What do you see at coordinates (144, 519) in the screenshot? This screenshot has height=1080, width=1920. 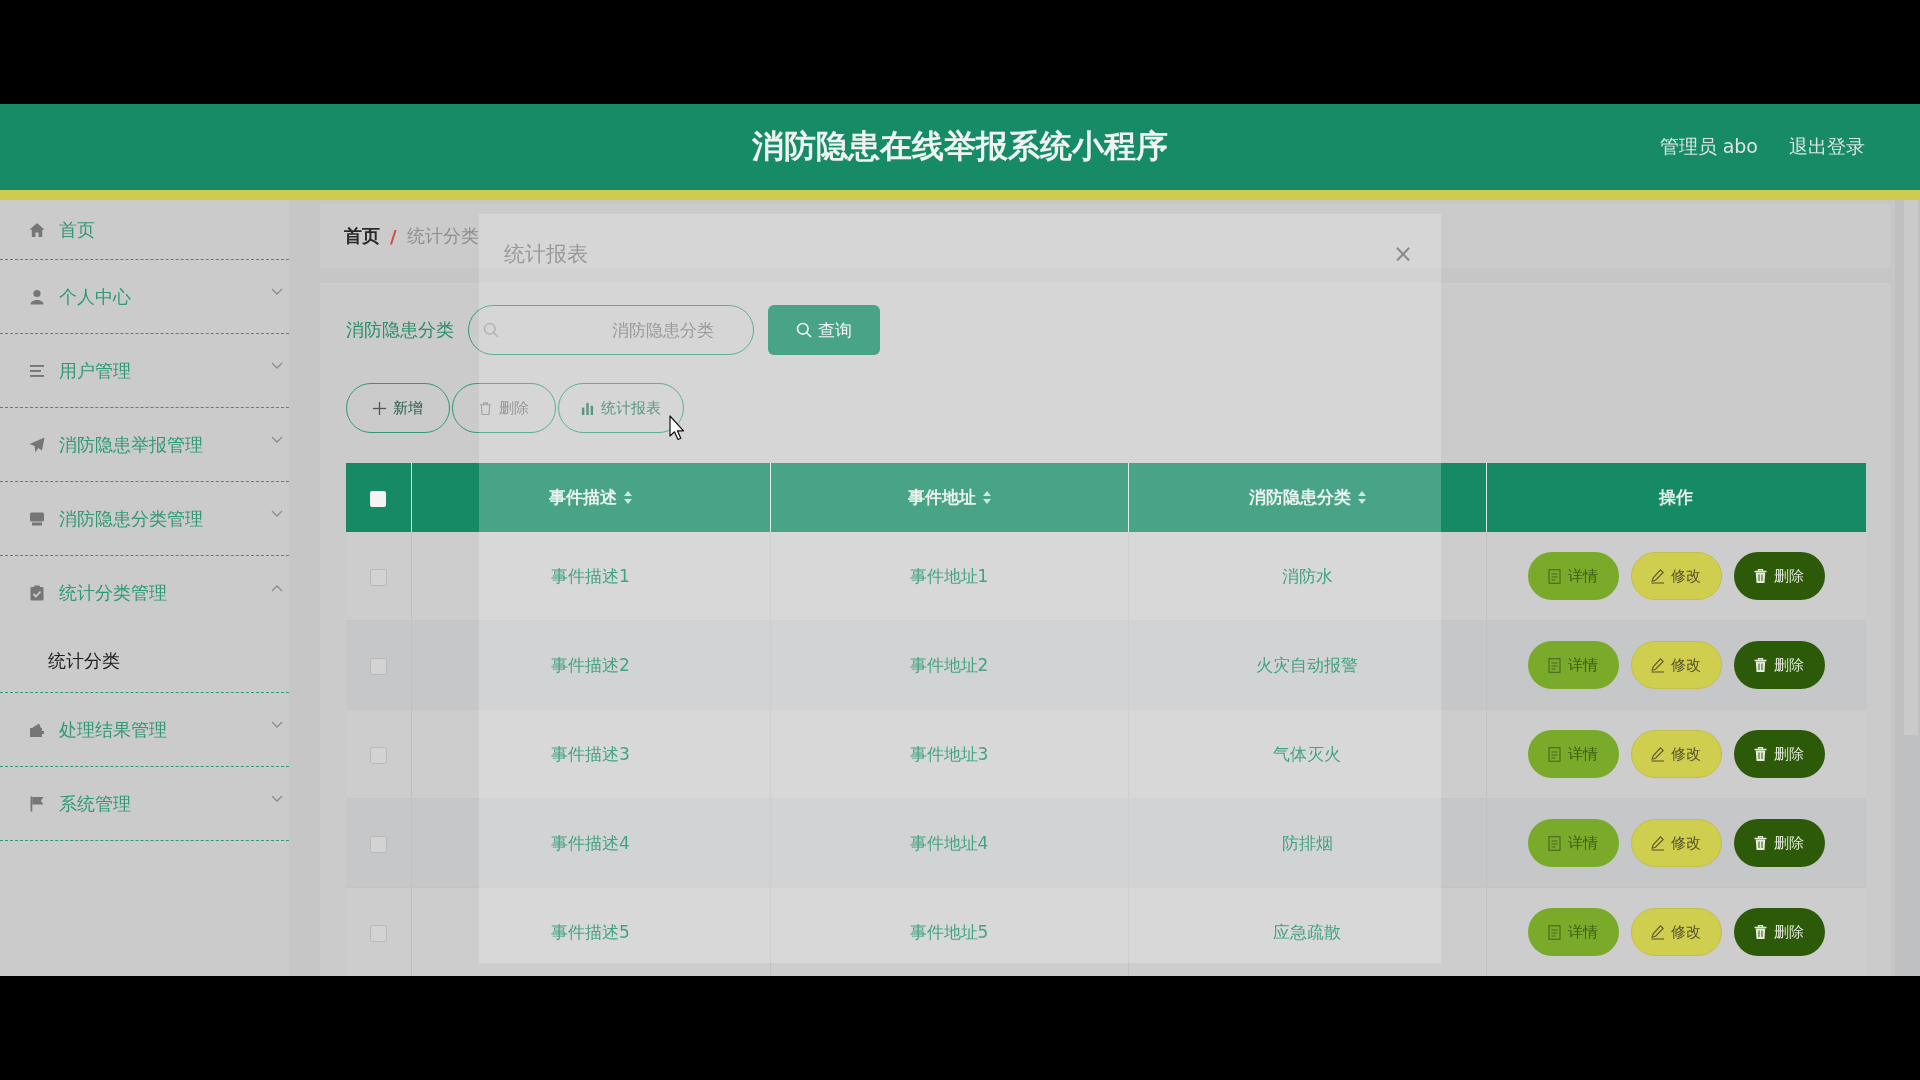 I see `sidebar-menu-item: 消防隐患分类管理` at bounding box center [144, 519].